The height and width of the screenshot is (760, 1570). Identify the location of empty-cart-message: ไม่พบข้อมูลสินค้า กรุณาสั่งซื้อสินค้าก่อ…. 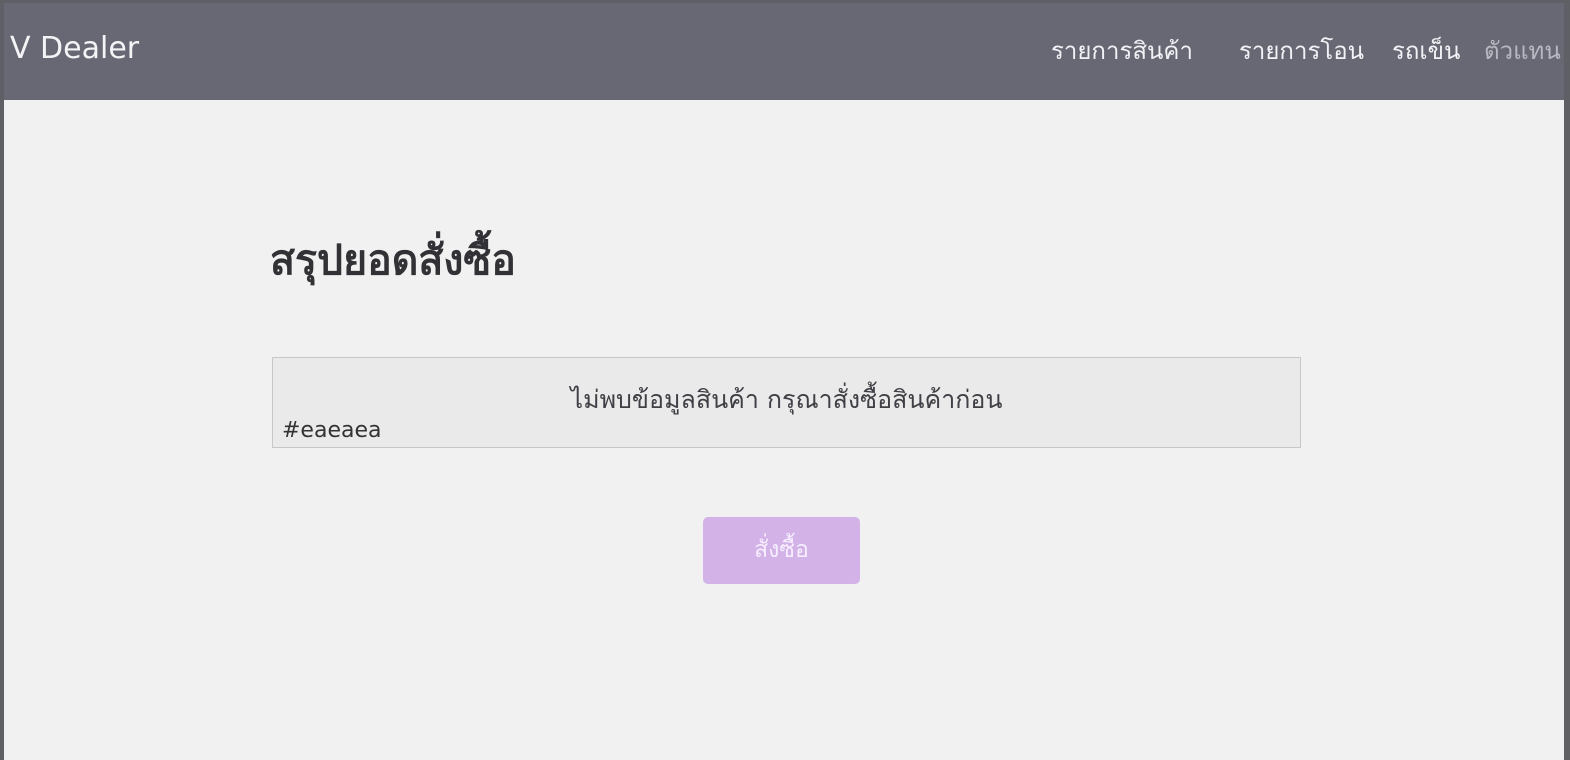
(786, 399).